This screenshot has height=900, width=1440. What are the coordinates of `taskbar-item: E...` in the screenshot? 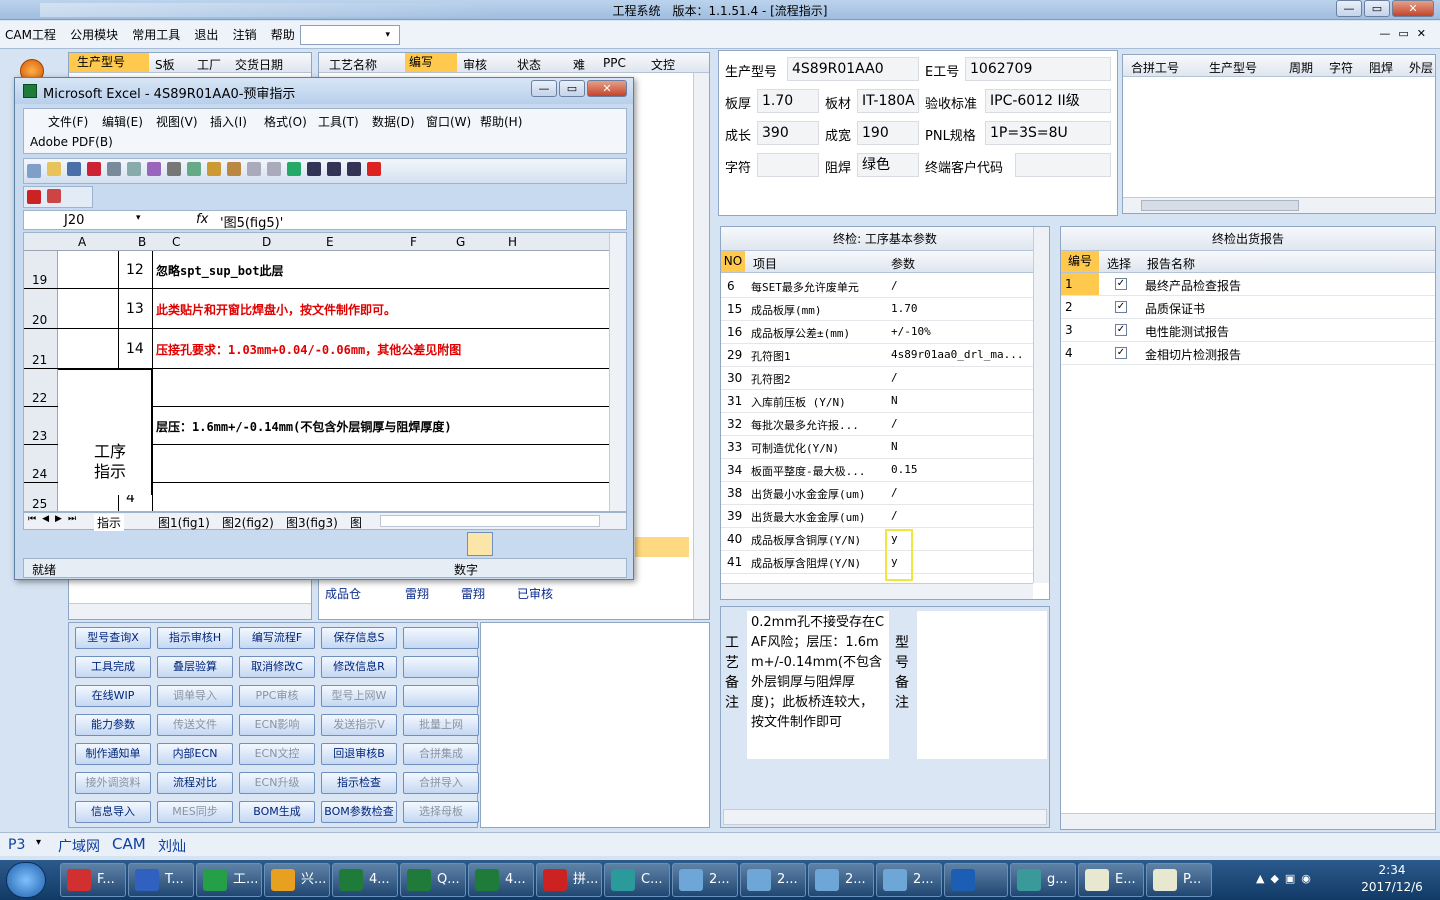 It's located at (1111, 880).